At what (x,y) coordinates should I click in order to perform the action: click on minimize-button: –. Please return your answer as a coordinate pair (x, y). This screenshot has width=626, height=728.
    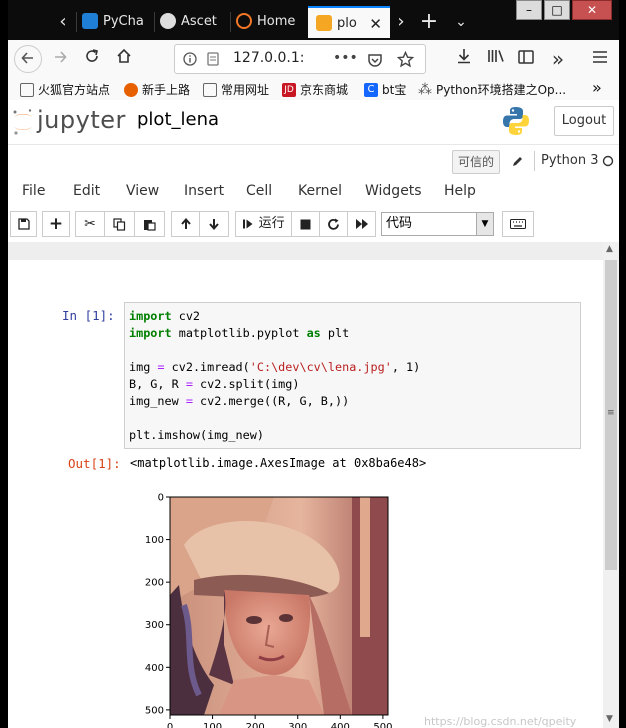
    Looking at the image, I should click on (529, 10).